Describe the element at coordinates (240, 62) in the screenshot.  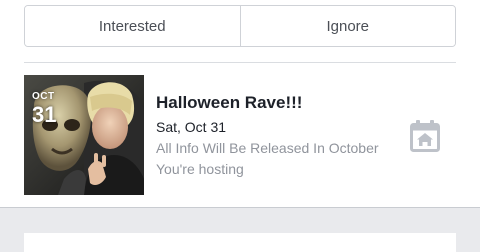
I see `divider` at that location.